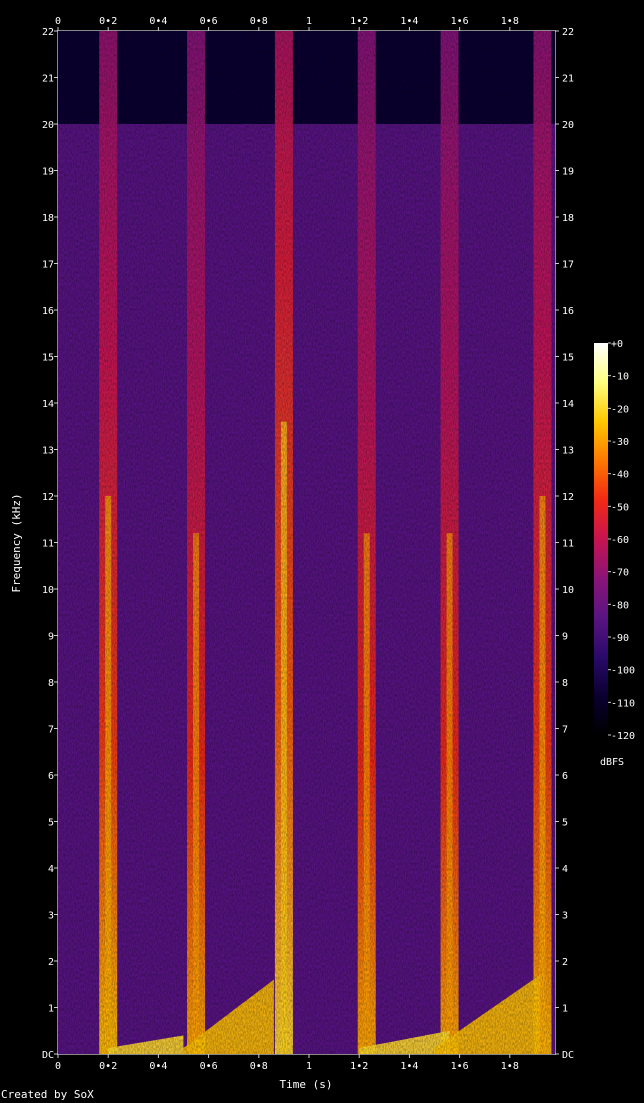 The height and width of the screenshot is (1103, 644). Describe the element at coordinates (47, 1094) in the screenshot. I see `footer-credit: Created by SoX` at that location.